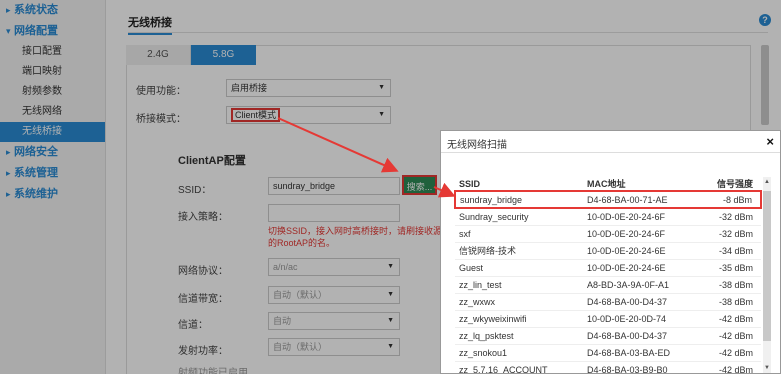 This screenshot has height=374, width=781. I want to click on column-header-ssid: SSID, so click(519, 184).